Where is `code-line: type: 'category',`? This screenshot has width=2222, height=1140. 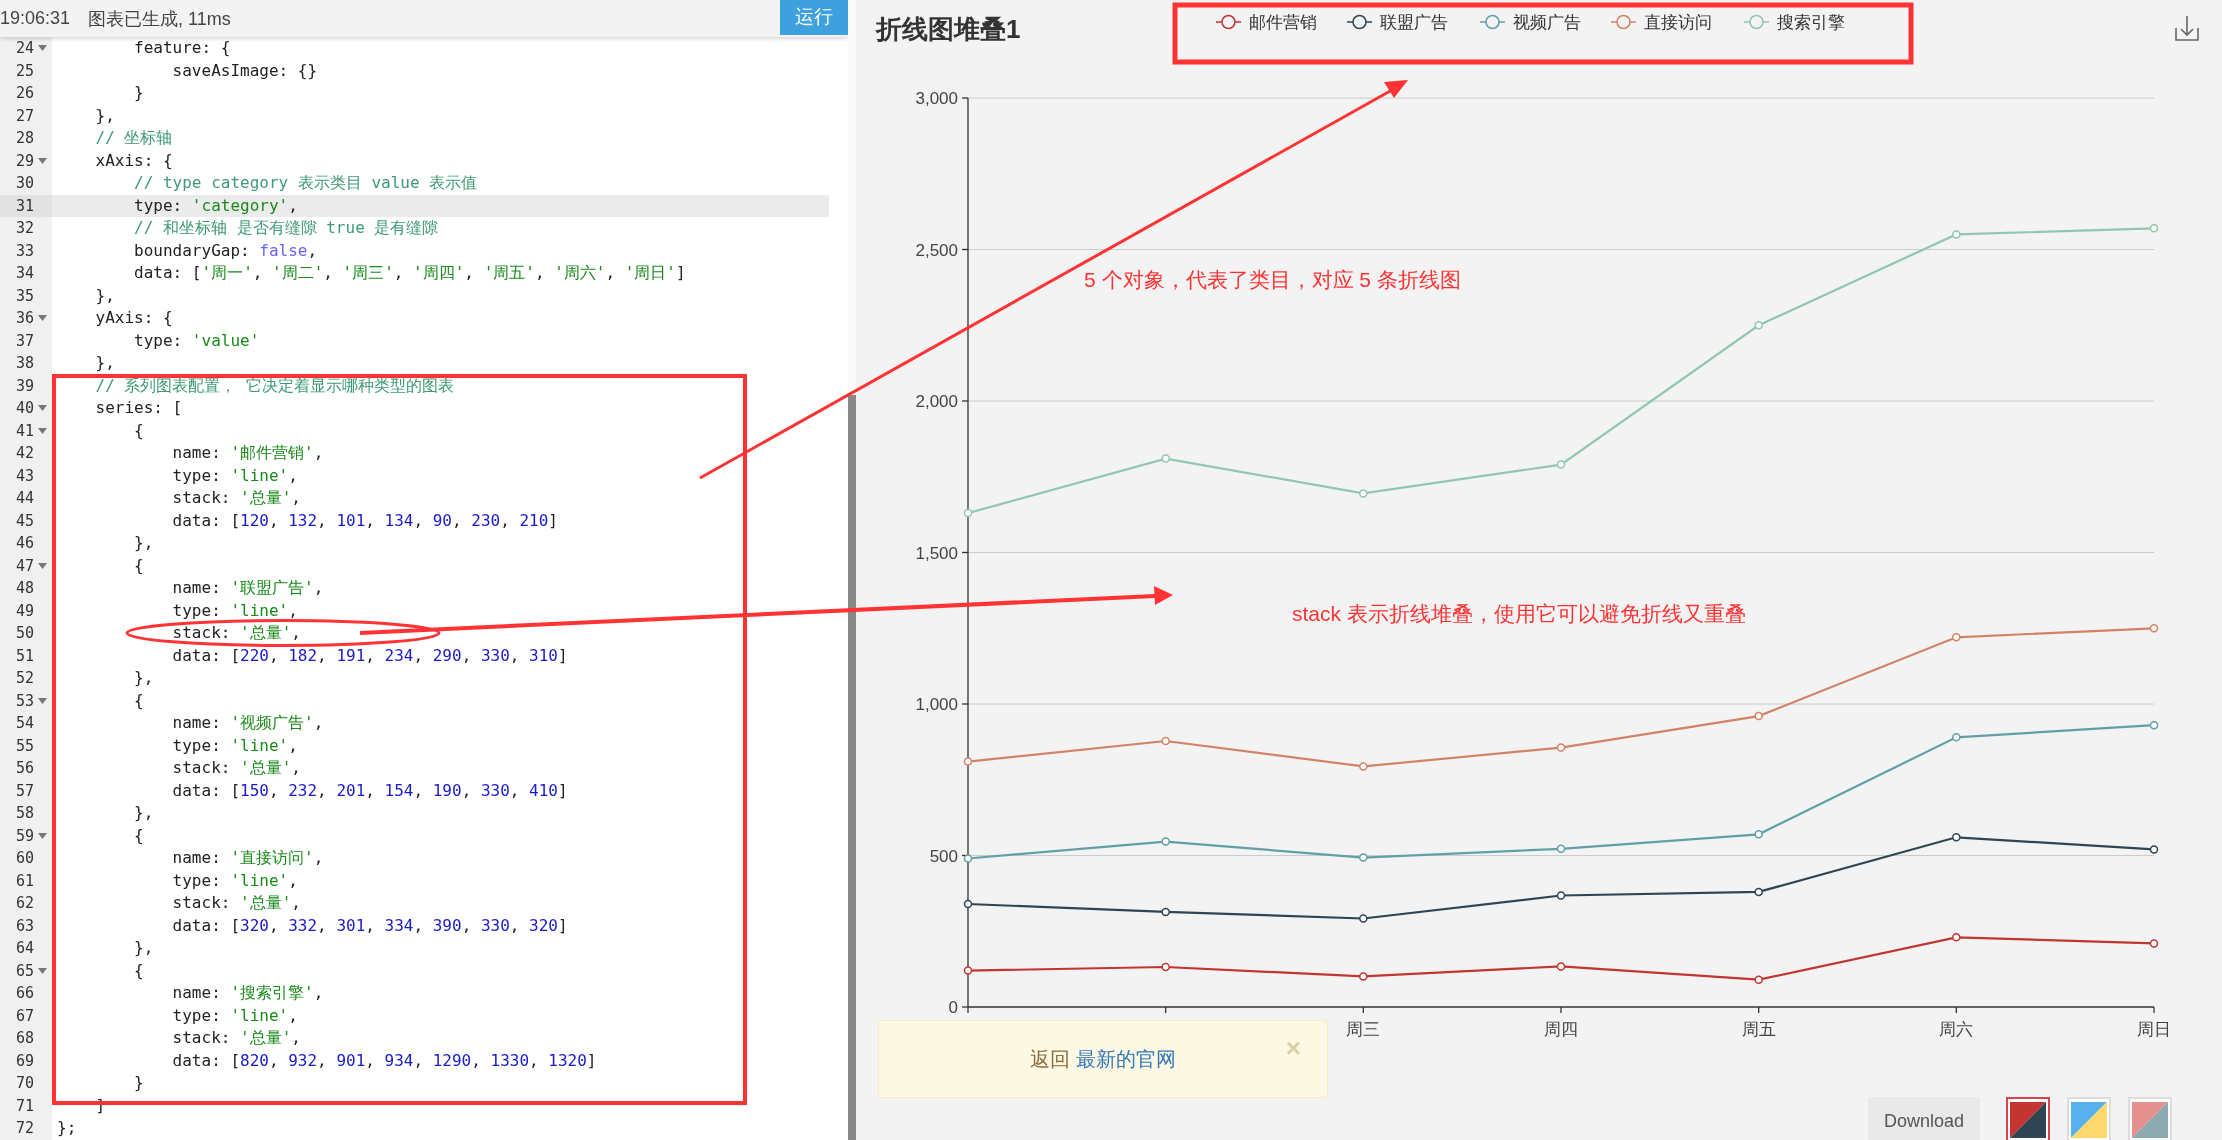 code-line: type: 'category', is located at coordinates (215, 205).